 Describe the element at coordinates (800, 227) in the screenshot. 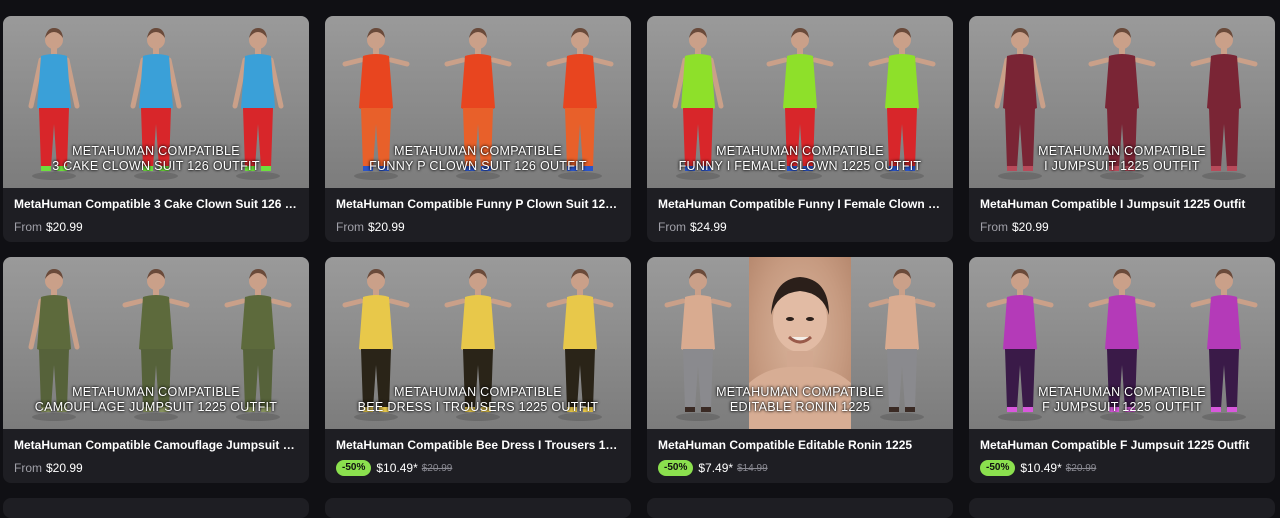

I see `price-row: From $24.99` at that location.